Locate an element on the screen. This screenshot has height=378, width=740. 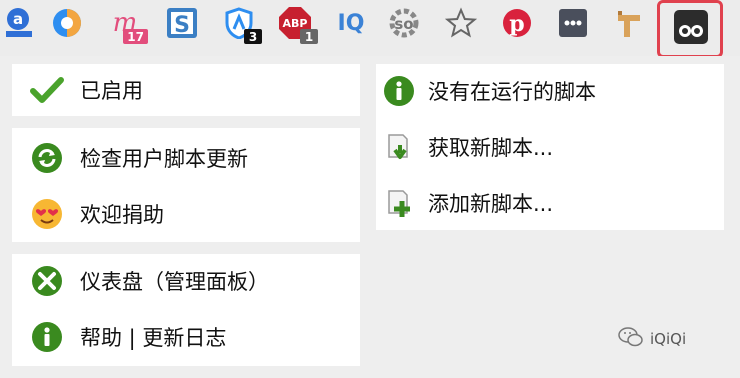
help-changelog-item: 帮助 | 更新日志 is located at coordinates (186, 337).